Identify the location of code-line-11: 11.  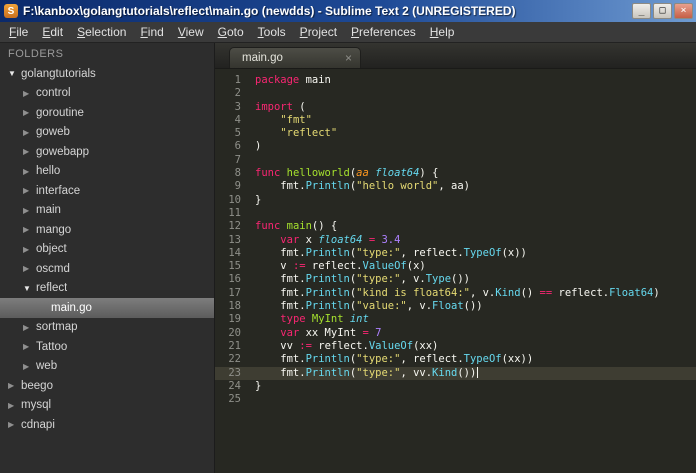
(455, 213).